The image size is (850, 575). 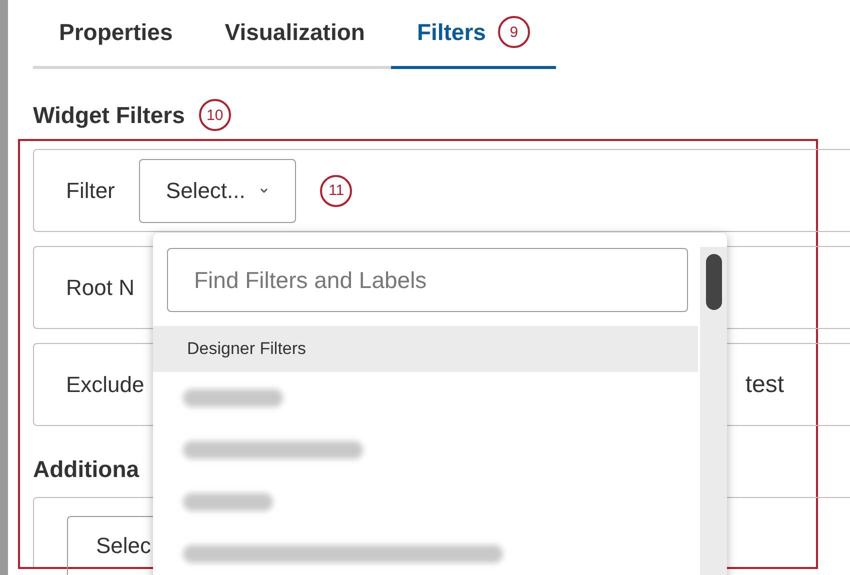 I want to click on section-title: Additiona, so click(x=86, y=469).